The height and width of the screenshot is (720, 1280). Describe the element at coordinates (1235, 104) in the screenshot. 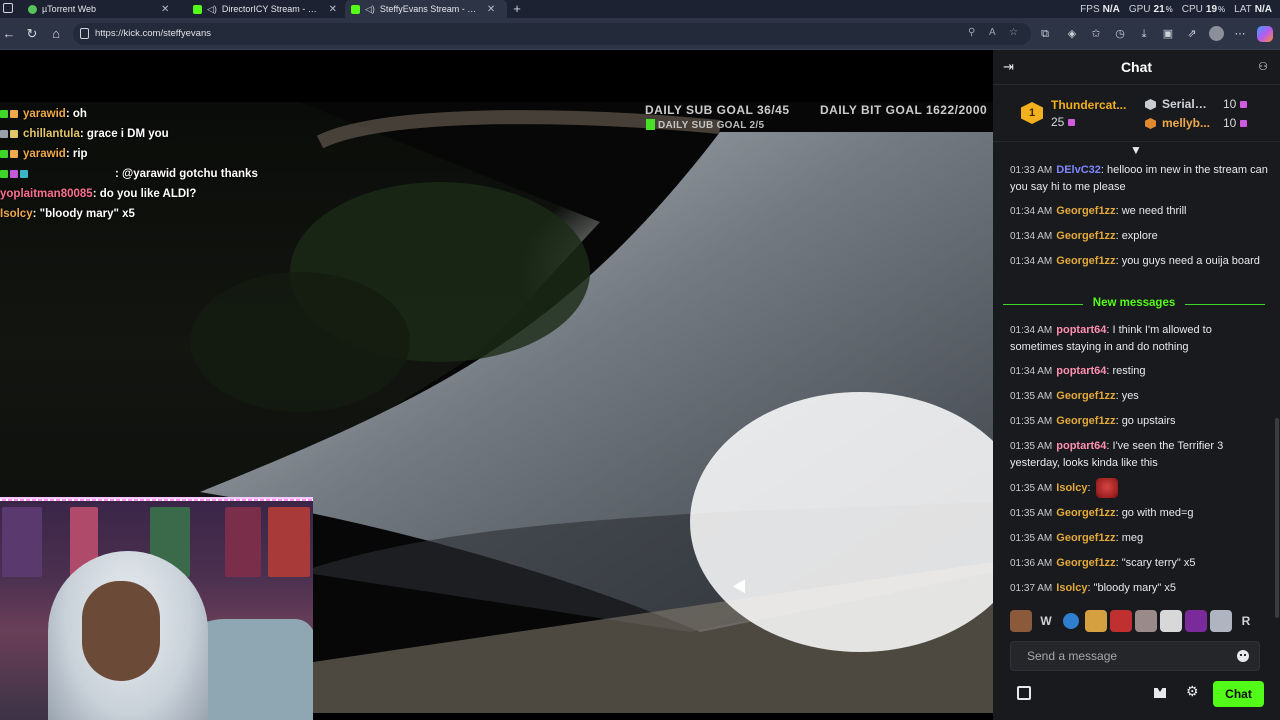

I see `leaderboard-second-count: 10` at that location.